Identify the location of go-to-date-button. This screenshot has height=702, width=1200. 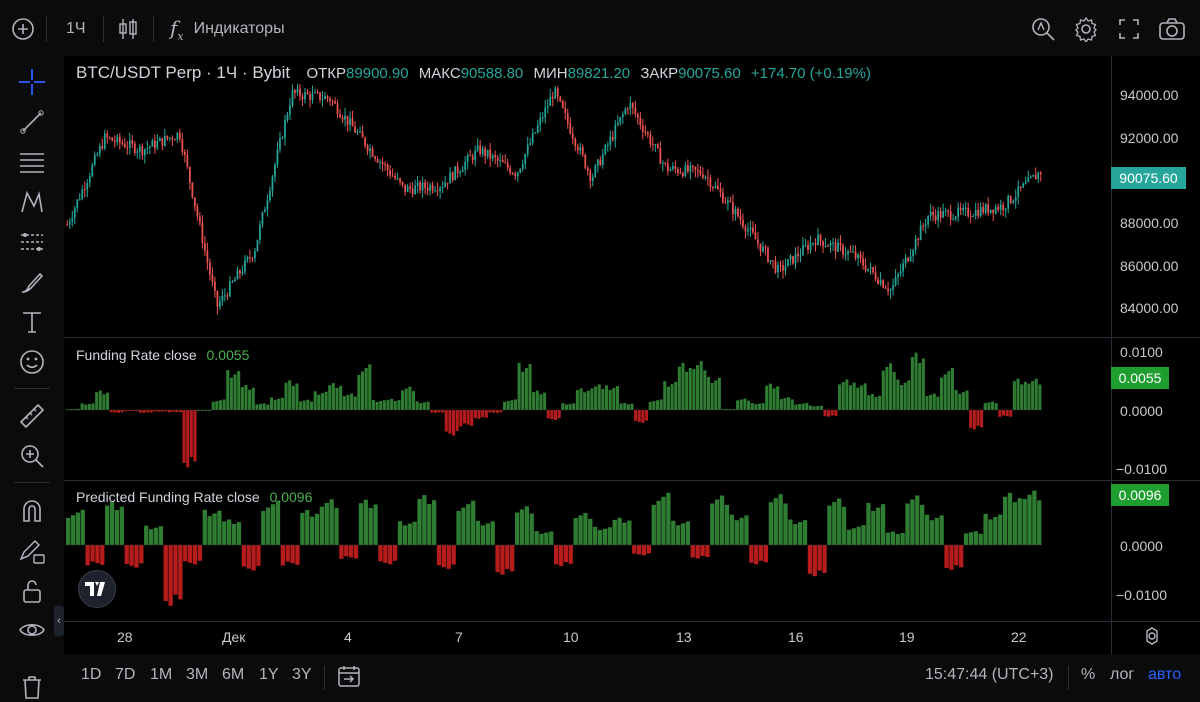
(349, 678).